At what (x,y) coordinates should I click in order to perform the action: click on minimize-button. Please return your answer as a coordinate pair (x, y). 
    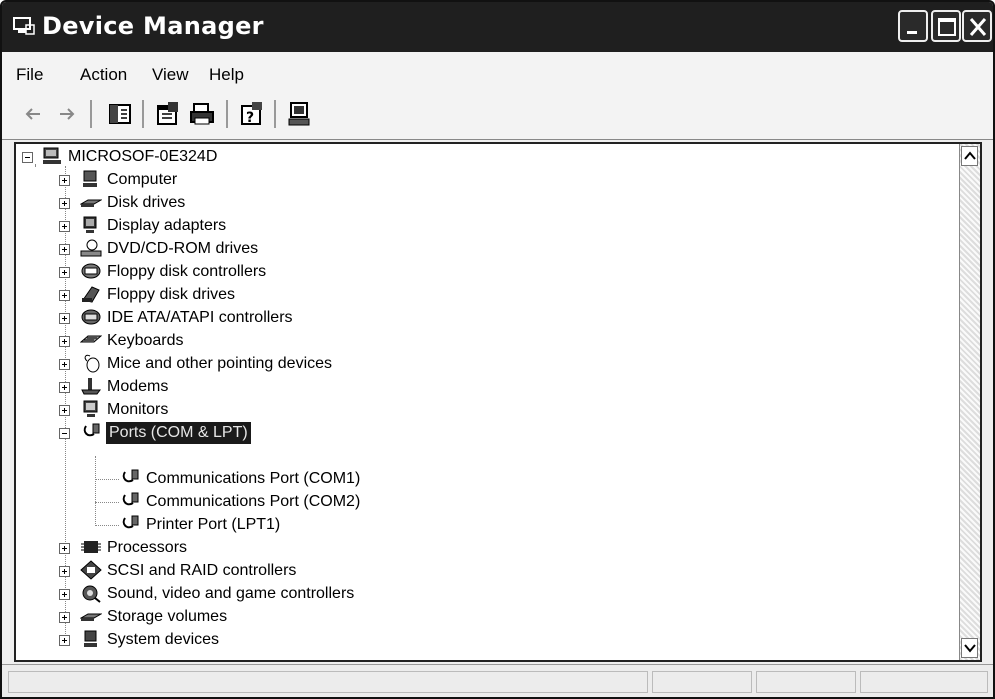
    Looking at the image, I should click on (913, 26).